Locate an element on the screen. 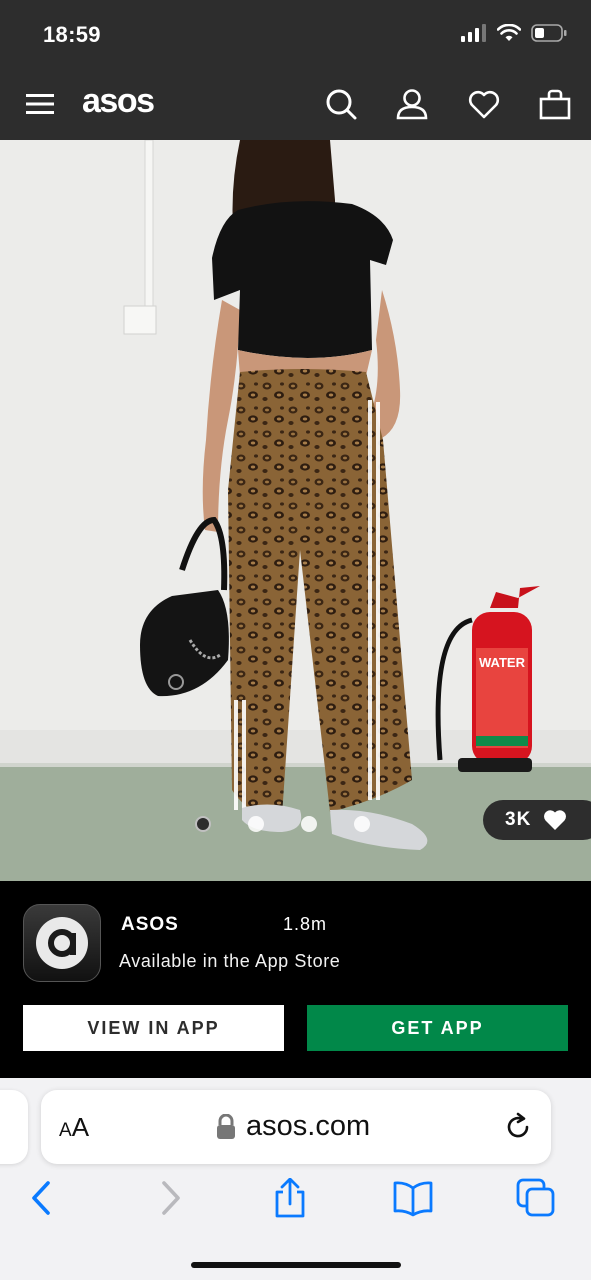 The width and height of the screenshot is (591, 1280). url-display: asos.com is located at coordinates (293, 1126).